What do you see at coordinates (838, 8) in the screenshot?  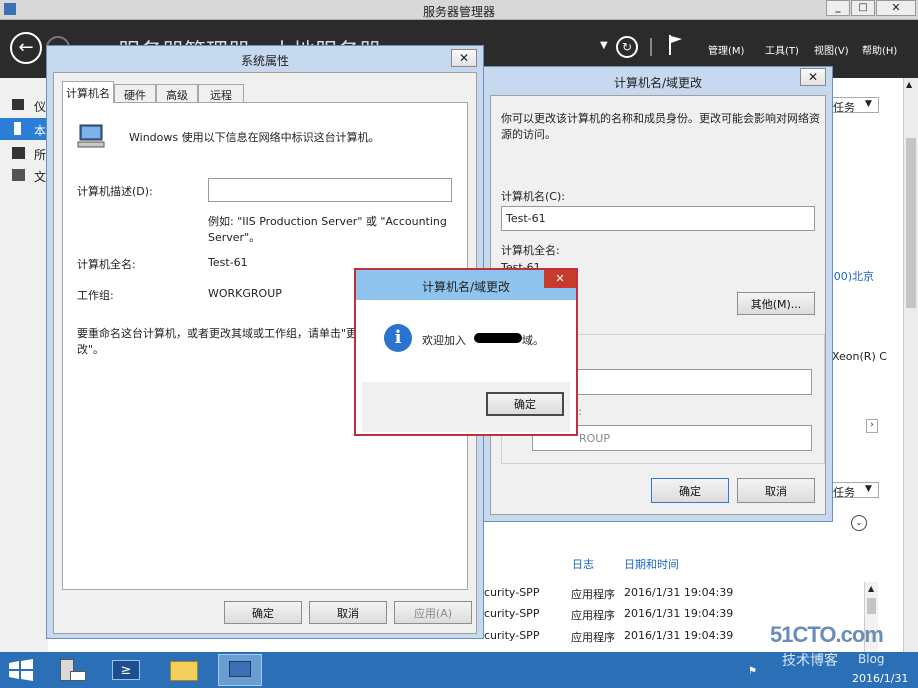 I see `minimize-button: _` at bounding box center [838, 8].